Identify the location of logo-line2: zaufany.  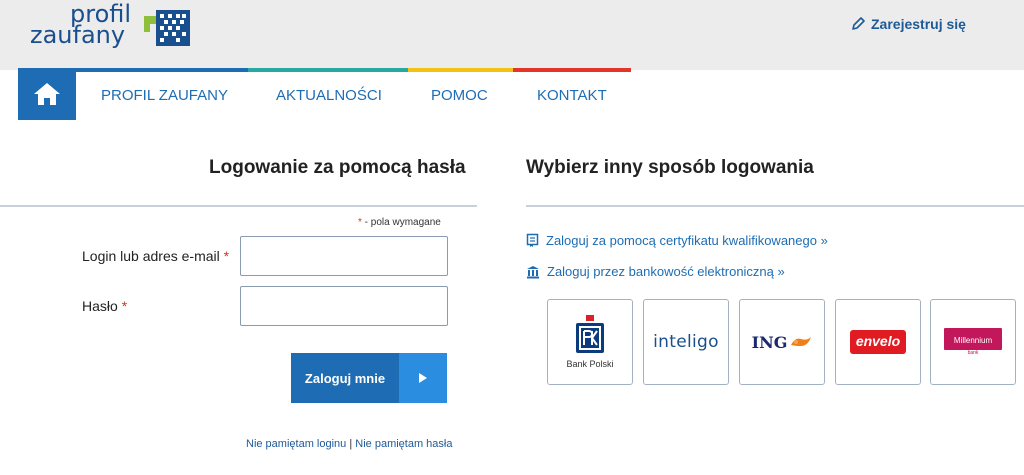
(78, 35).